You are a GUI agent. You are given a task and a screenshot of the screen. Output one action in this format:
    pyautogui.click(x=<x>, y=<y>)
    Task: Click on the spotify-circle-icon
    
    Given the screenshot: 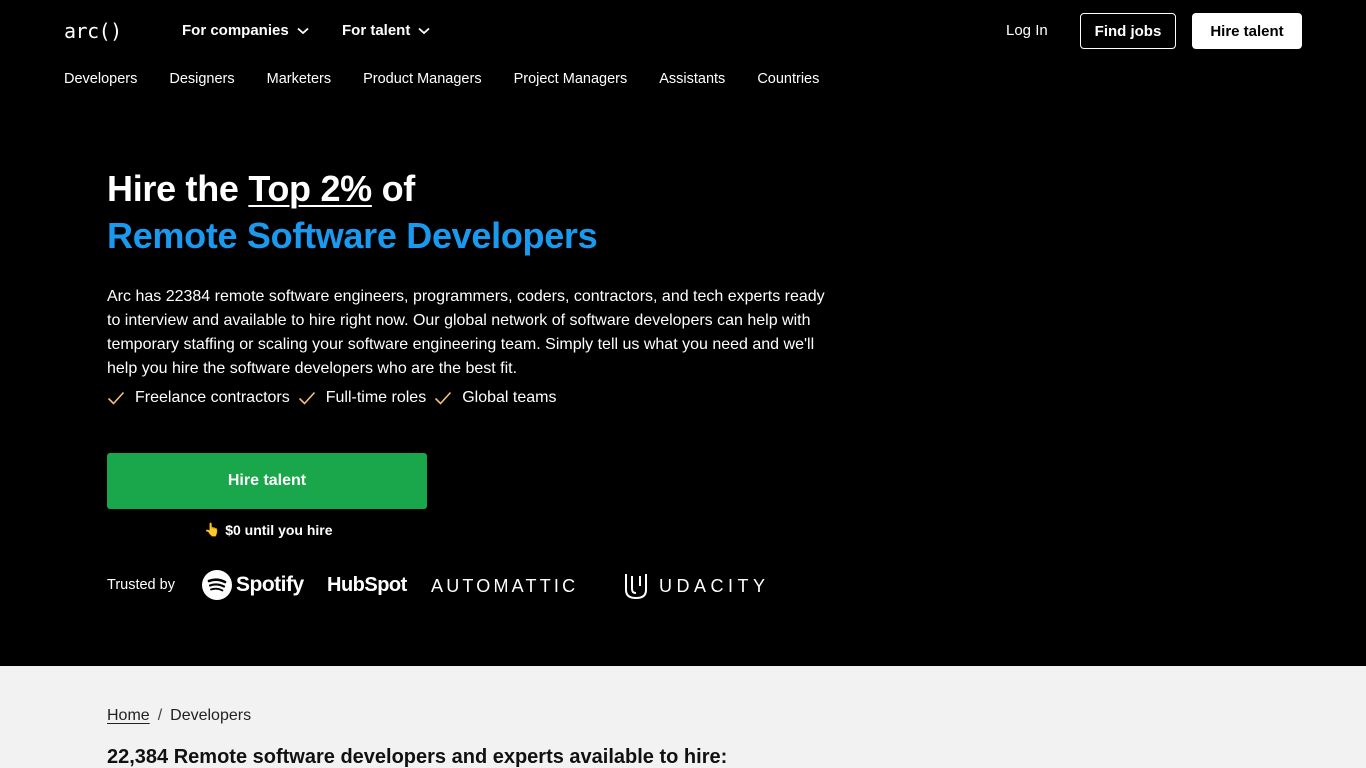 What is the action you would take?
    pyautogui.click(x=217, y=585)
    